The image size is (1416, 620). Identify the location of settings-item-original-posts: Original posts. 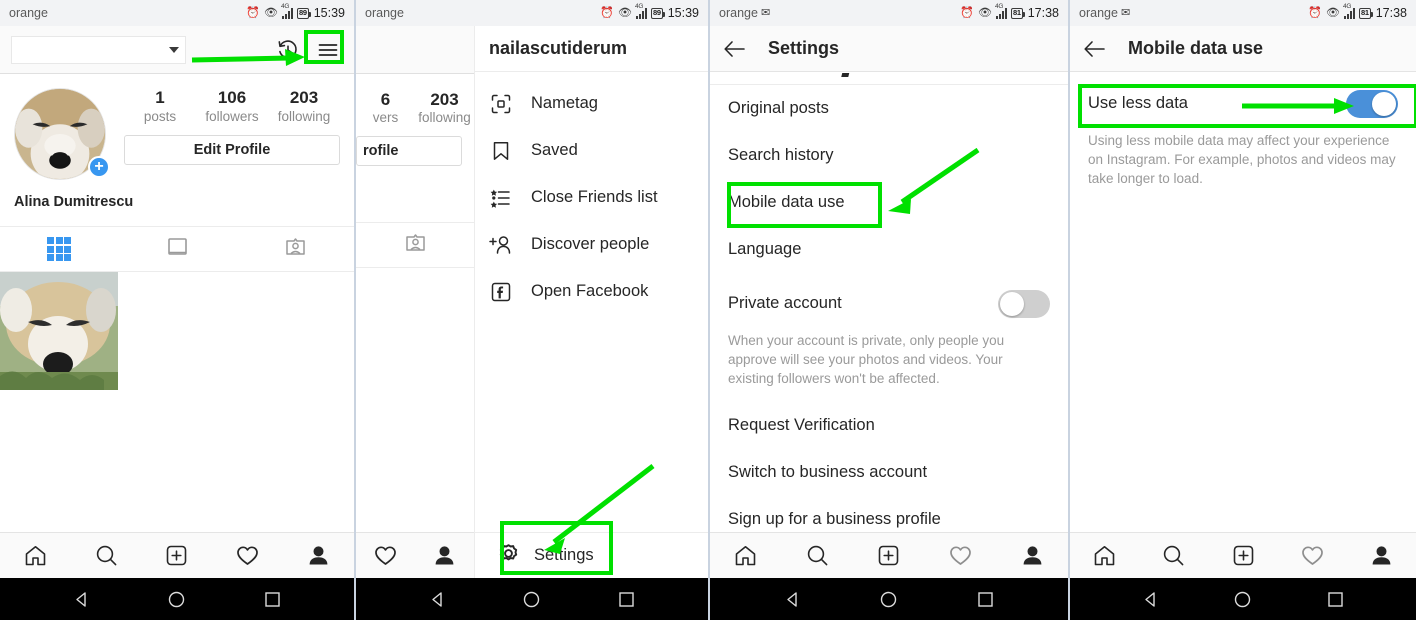
(889, 108).